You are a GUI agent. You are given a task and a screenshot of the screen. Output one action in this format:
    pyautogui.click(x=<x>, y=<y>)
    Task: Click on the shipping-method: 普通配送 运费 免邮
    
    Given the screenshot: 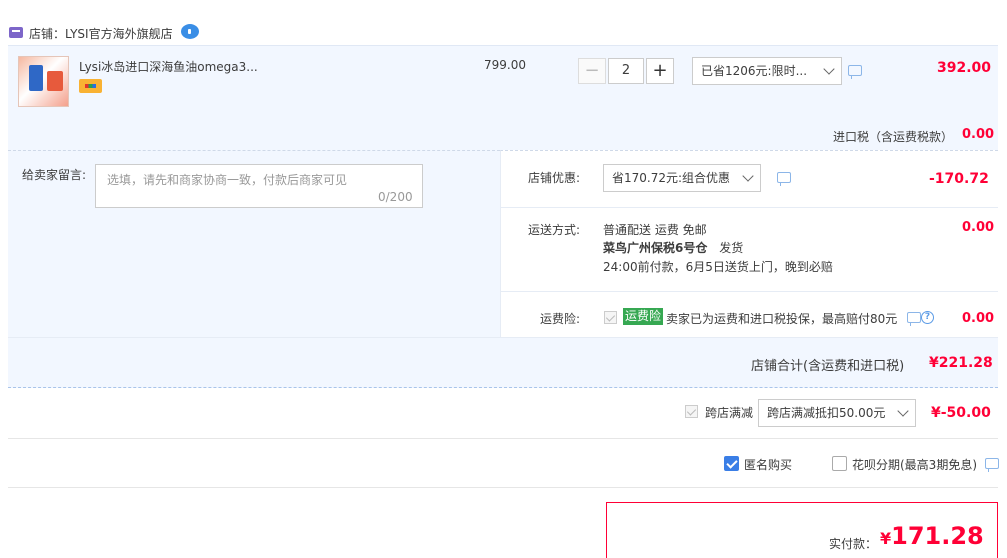 What is the action you would take?
    pyautogui.click(x=655, y=230)
    